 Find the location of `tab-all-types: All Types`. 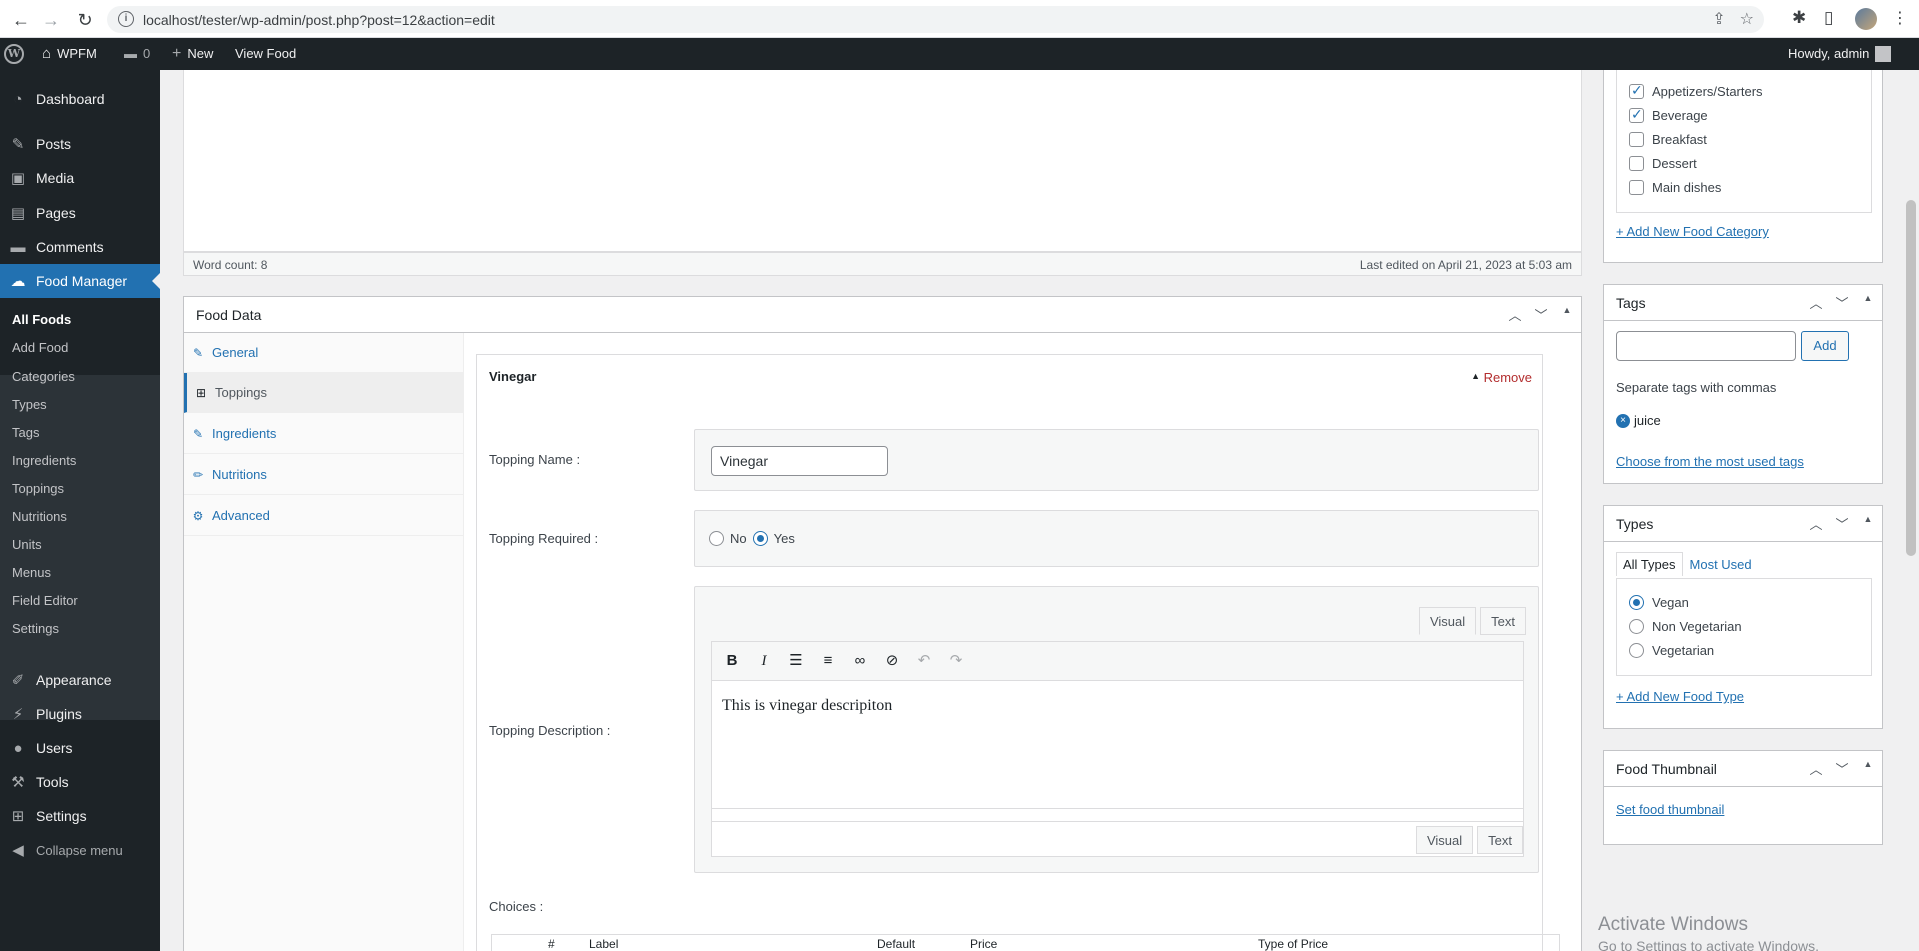

tab-all-types: All Types is located at coordinates (1649, 564).